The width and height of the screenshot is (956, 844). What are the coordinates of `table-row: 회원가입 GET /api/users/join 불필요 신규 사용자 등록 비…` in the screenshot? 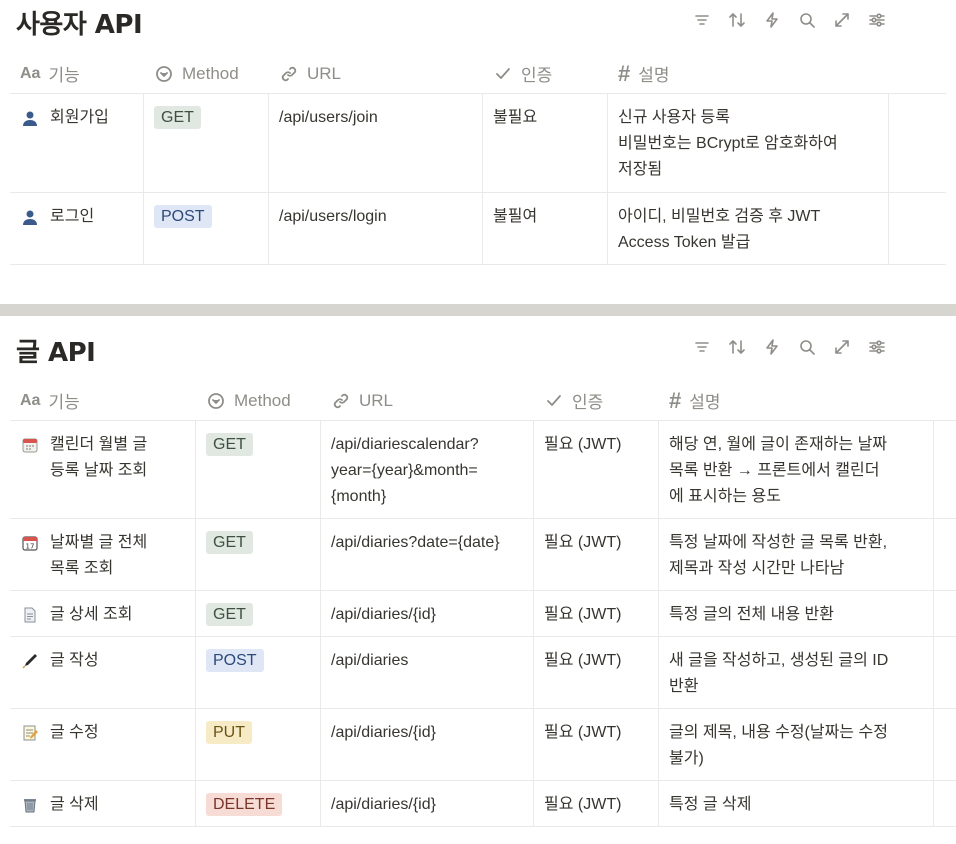 It's located at (478, 143).